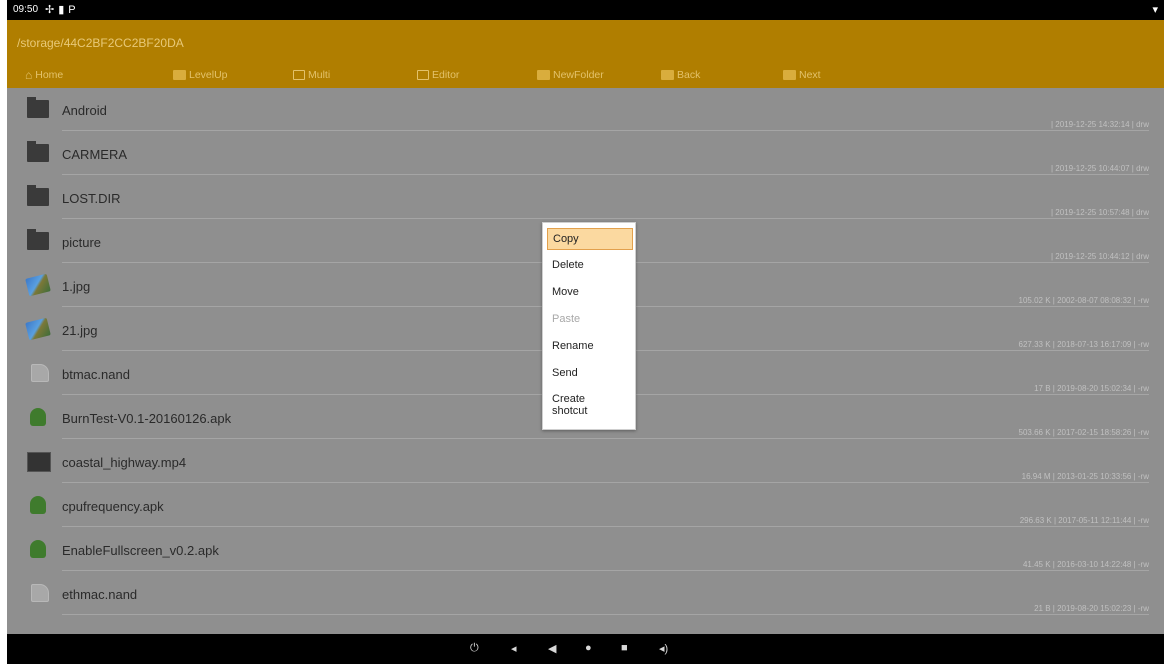 This screenshot has width=1171, height=664. What do you see at coordinates (76, 286) in the screenshot?
I see `file-name: 1.jpg` at bounding box center [76, 286].